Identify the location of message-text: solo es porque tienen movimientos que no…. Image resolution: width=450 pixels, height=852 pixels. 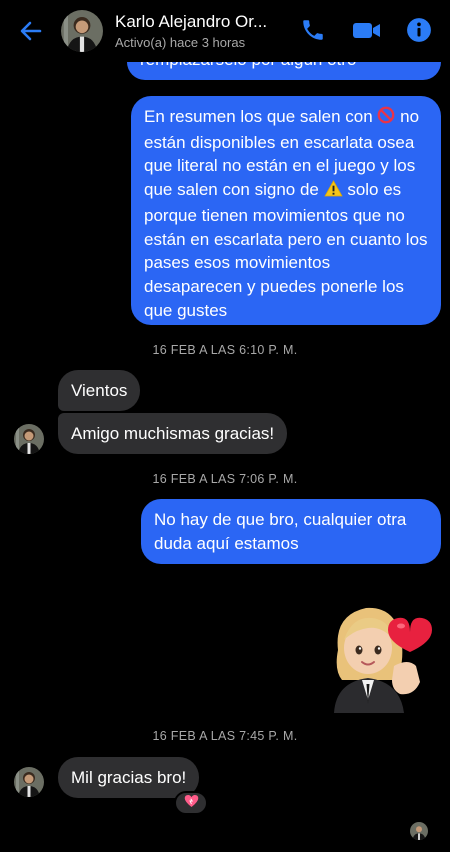
(286, 250).